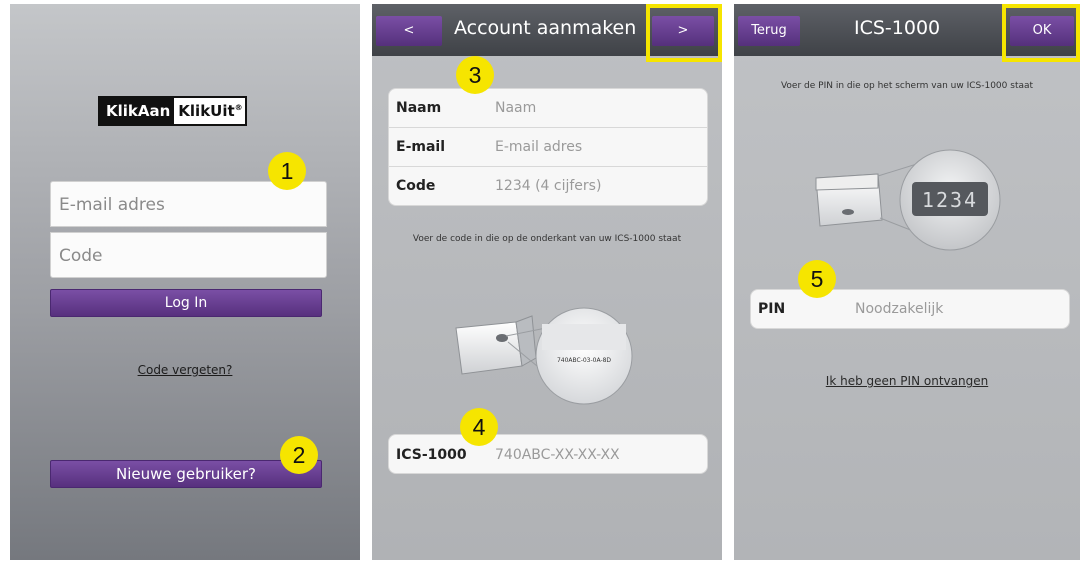 The width and height of the screenshot is (1080, 562). Describe the element at coordinates (287, 171) in the screenshot. I see `step-badge-1: 1` at that location.